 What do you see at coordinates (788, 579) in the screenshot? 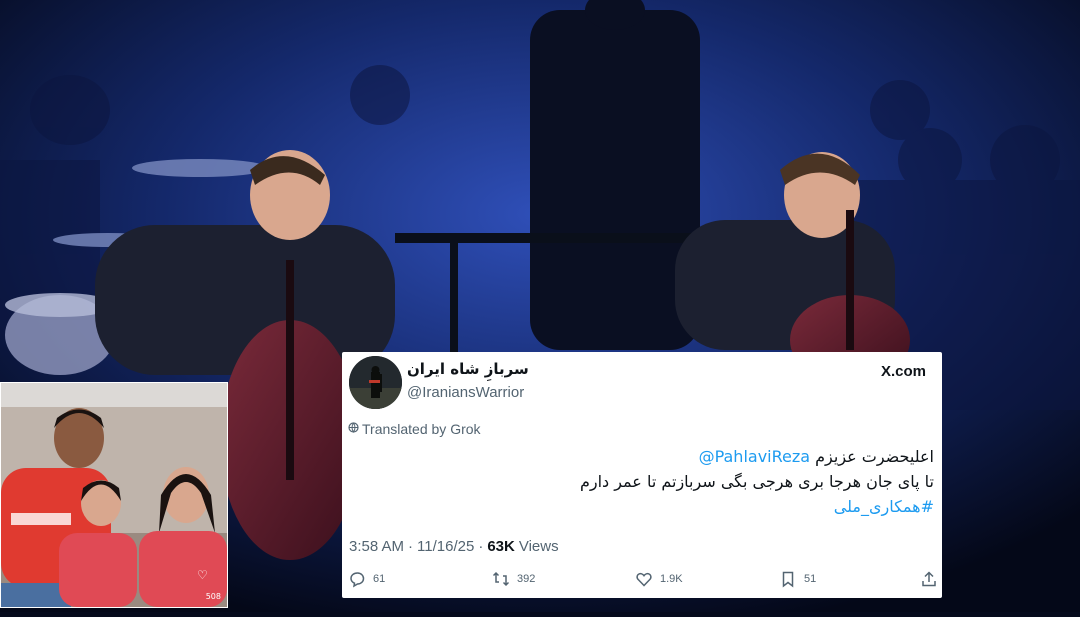
I see `bookmark-icon` at bounding box center [788, 579].